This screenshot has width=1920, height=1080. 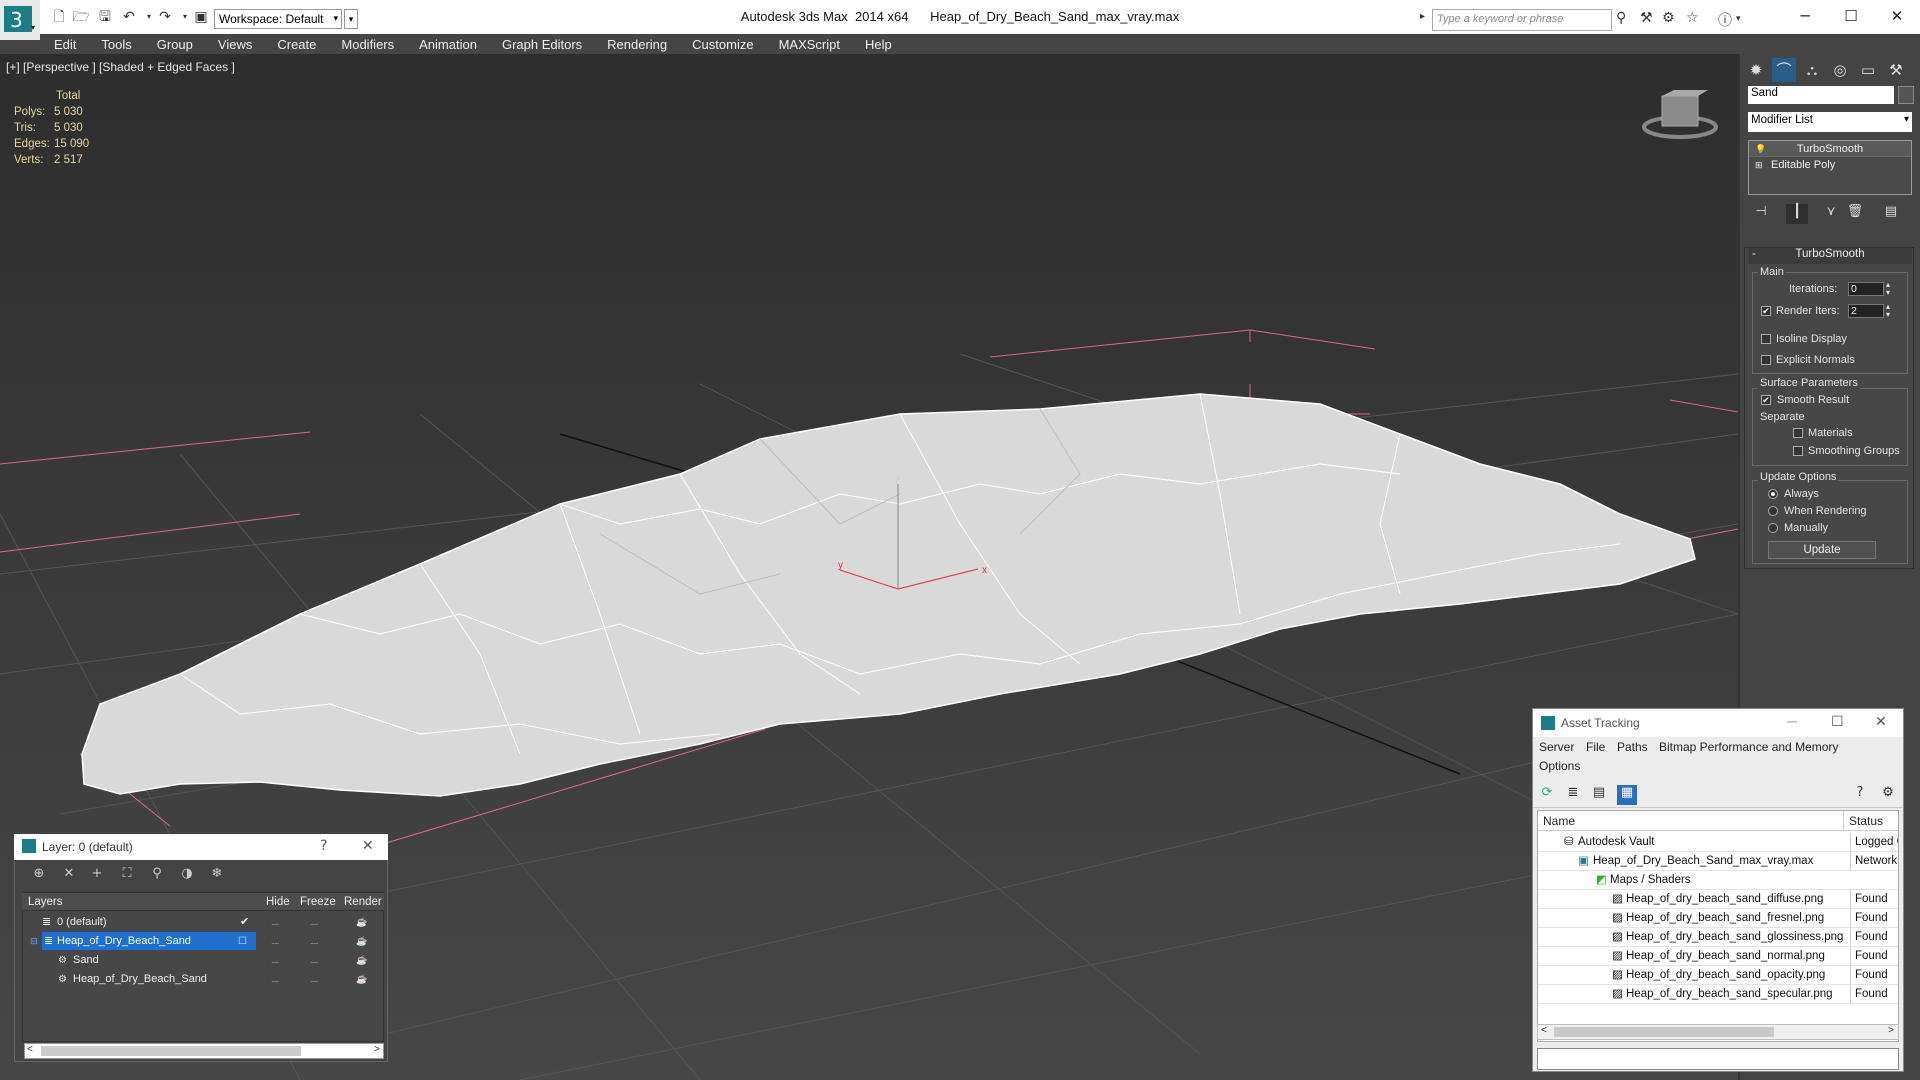 I want to click on motion-tab-icon: ◎, so click(x=1840, y=70).